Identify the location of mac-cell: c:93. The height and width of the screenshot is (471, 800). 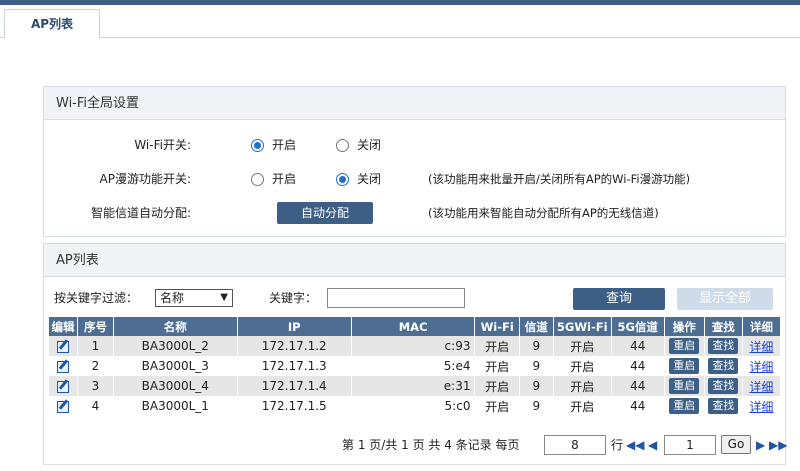
(413, 346).